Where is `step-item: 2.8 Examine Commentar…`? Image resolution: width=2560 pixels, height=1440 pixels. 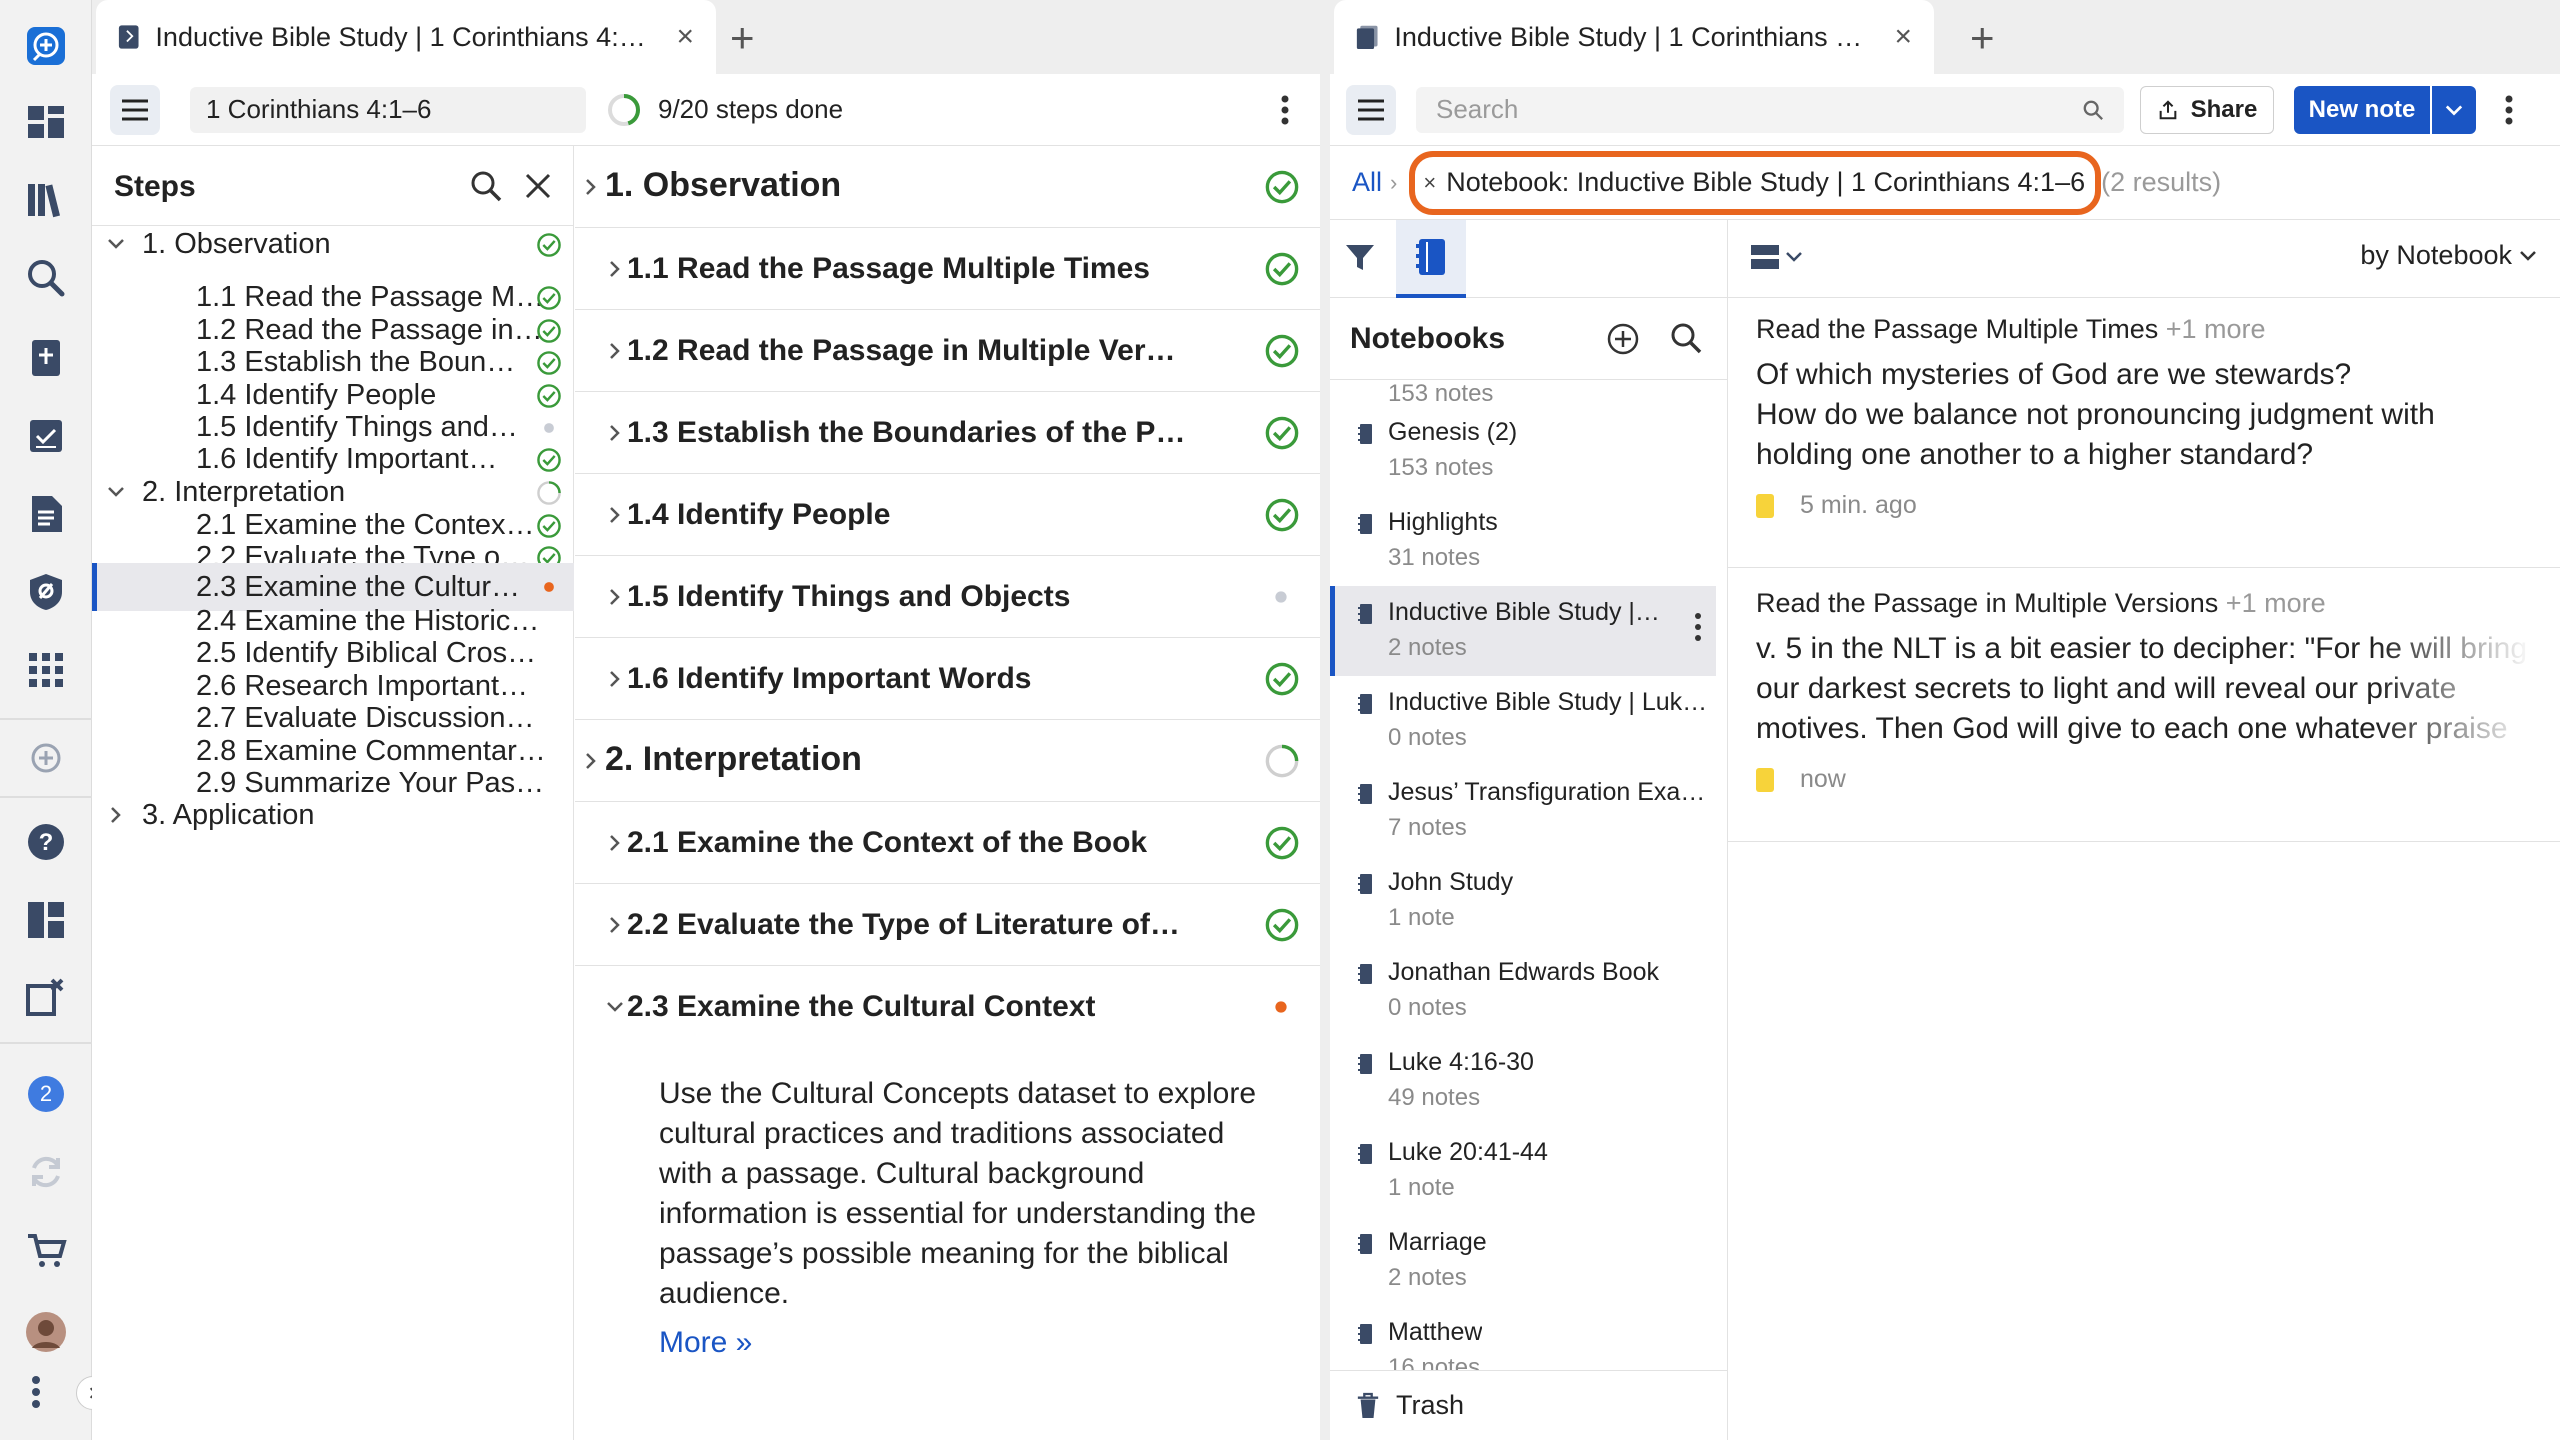
step-item: 2.8 Examine Commentar… is located at coordinates (333, 751).